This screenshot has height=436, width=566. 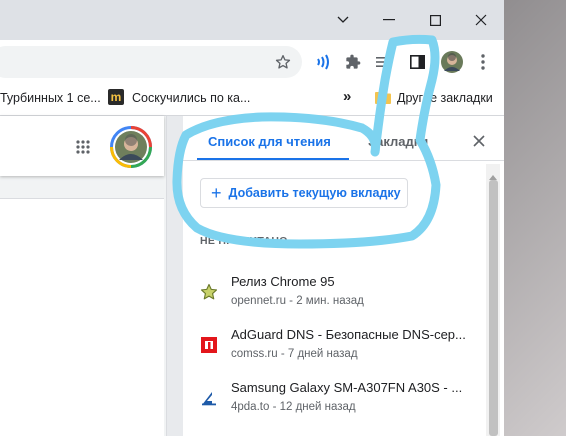 I want to click on address-bar, so click(x=151, y=62).